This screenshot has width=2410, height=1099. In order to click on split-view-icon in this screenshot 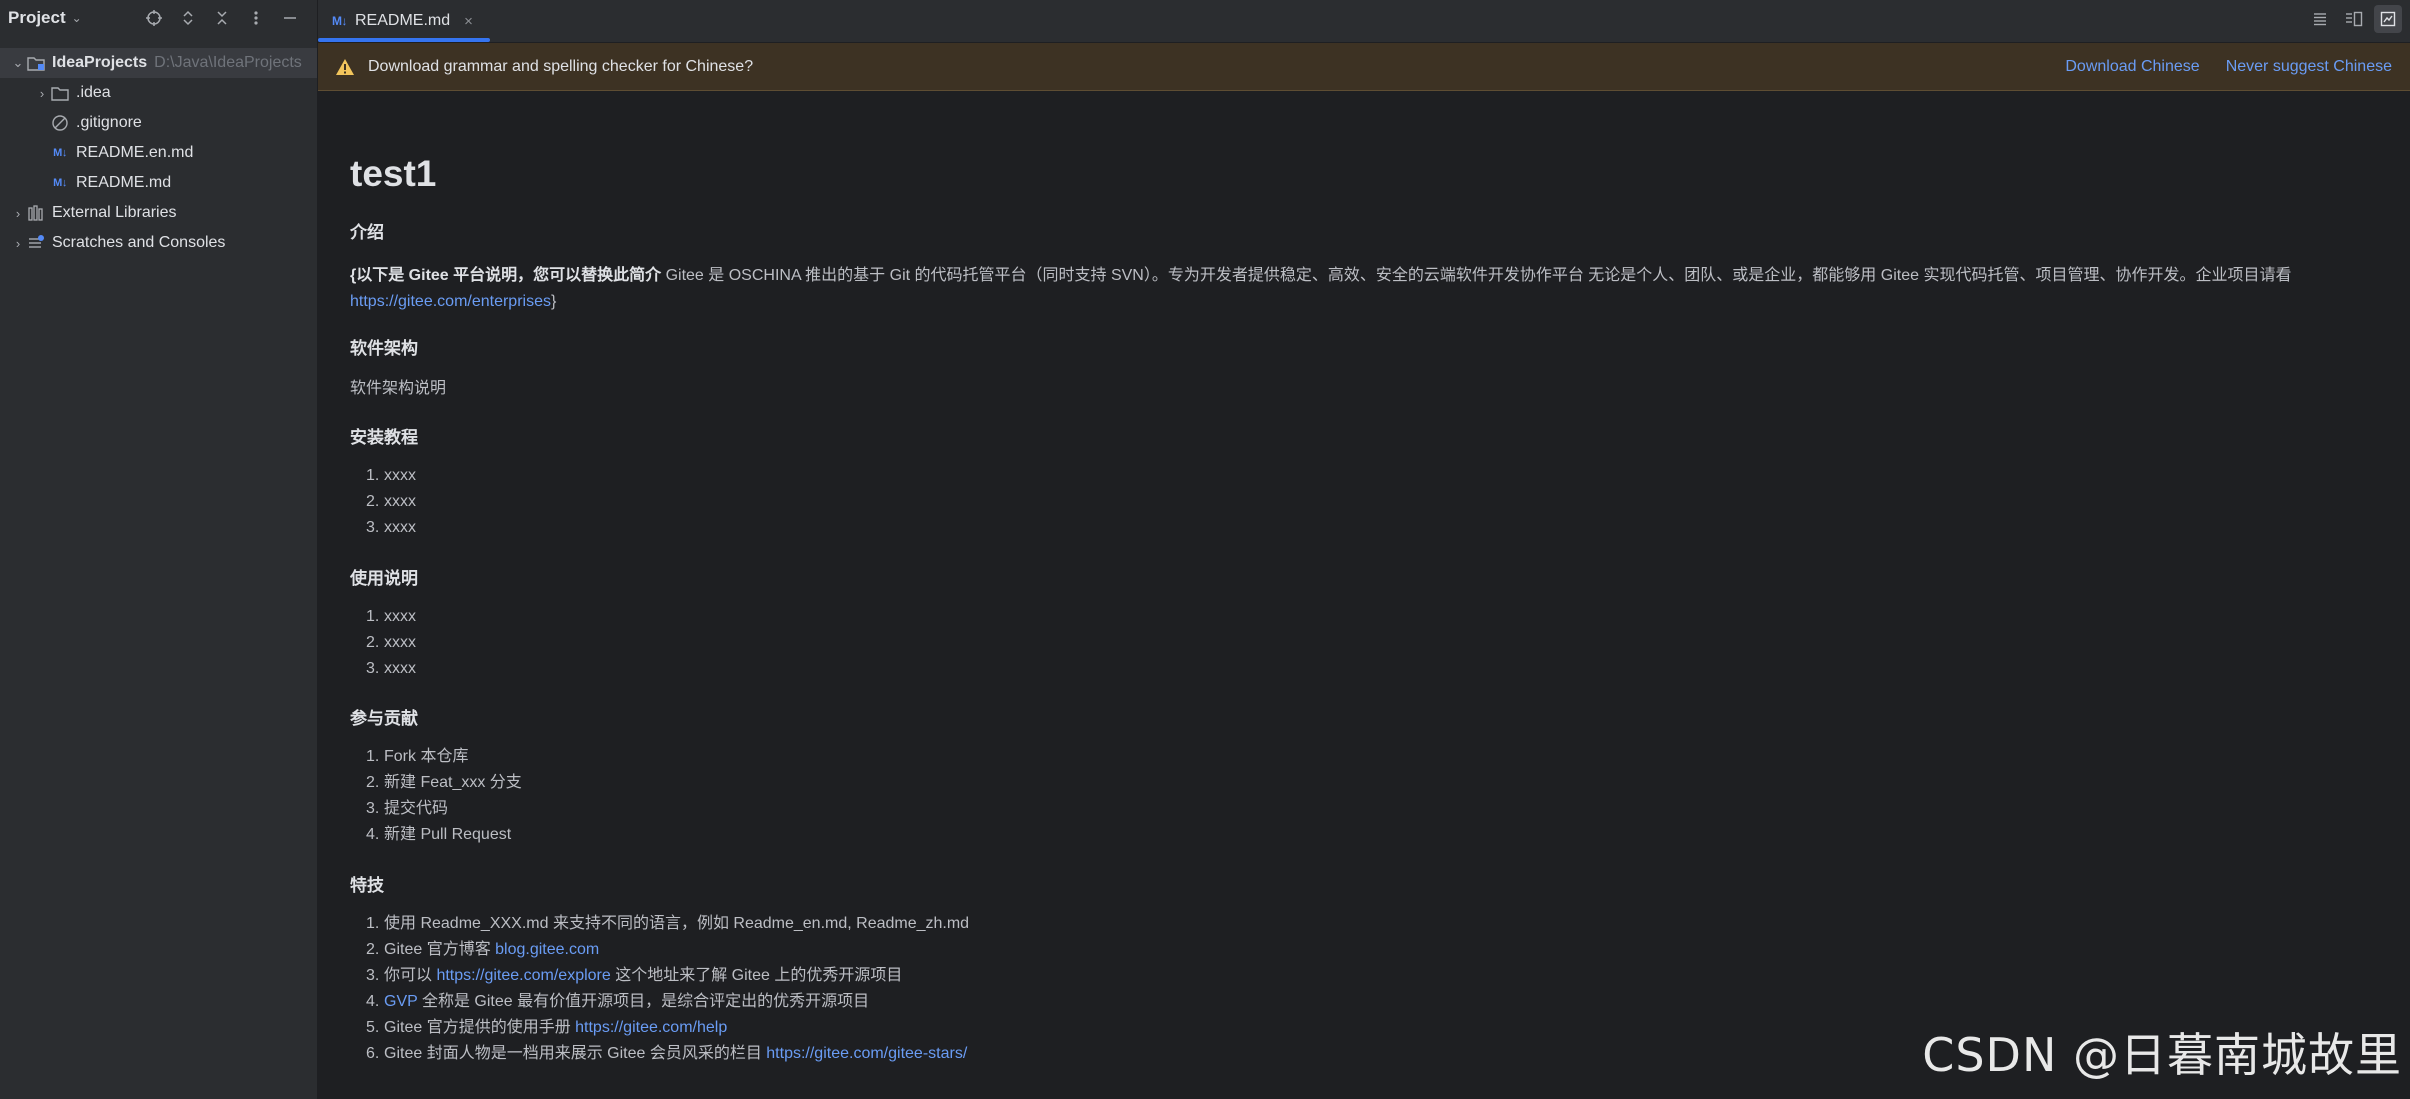, I will do `click(2354, 19)`.